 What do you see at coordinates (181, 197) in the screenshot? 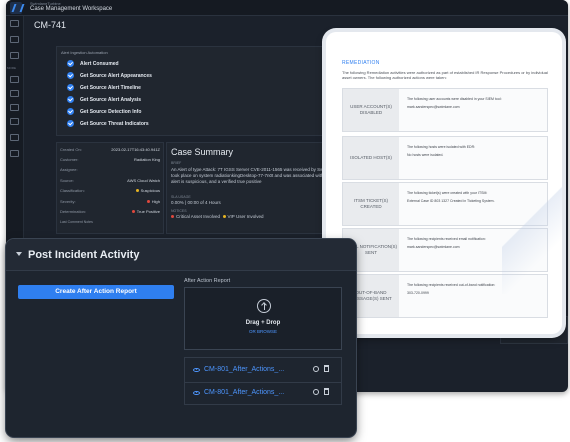
I see `sla-label: SLA USAGE` at bounding box center [181, 197].